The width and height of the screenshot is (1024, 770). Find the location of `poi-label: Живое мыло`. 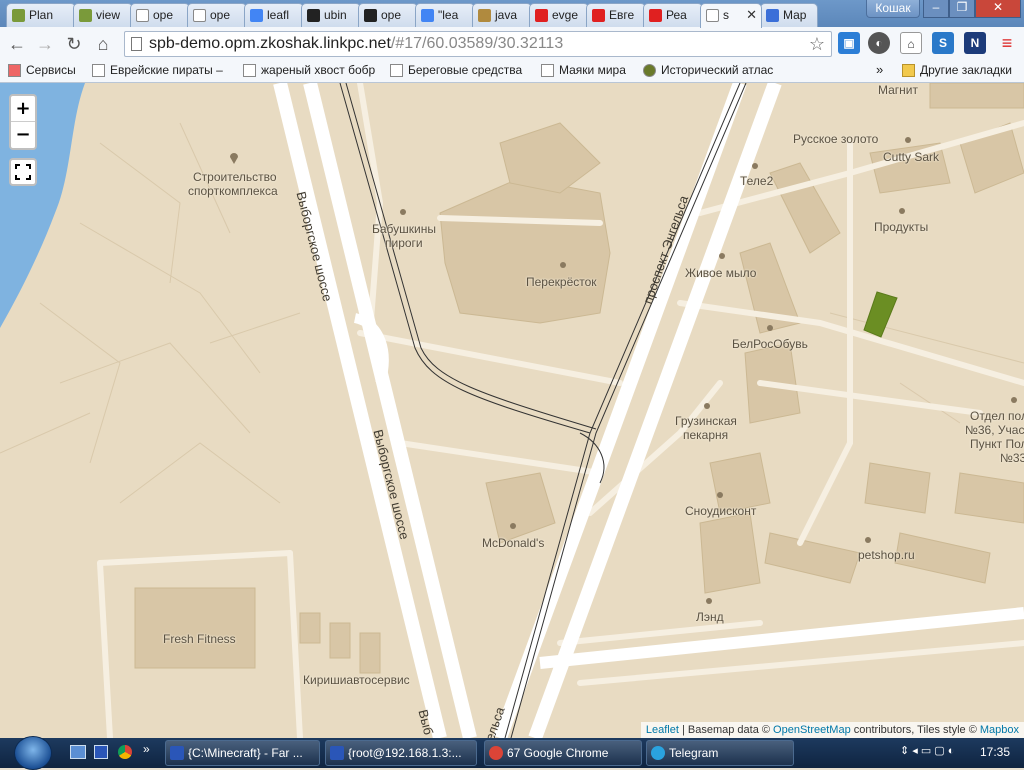

poi-label: Живое мыло is located at coordinates (721, 273).